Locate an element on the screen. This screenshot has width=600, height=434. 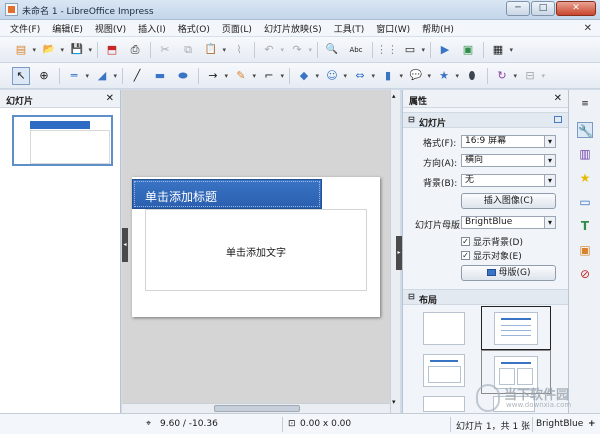
slides-pane-title: 幻灯片 is located at coordinates (20, 102).